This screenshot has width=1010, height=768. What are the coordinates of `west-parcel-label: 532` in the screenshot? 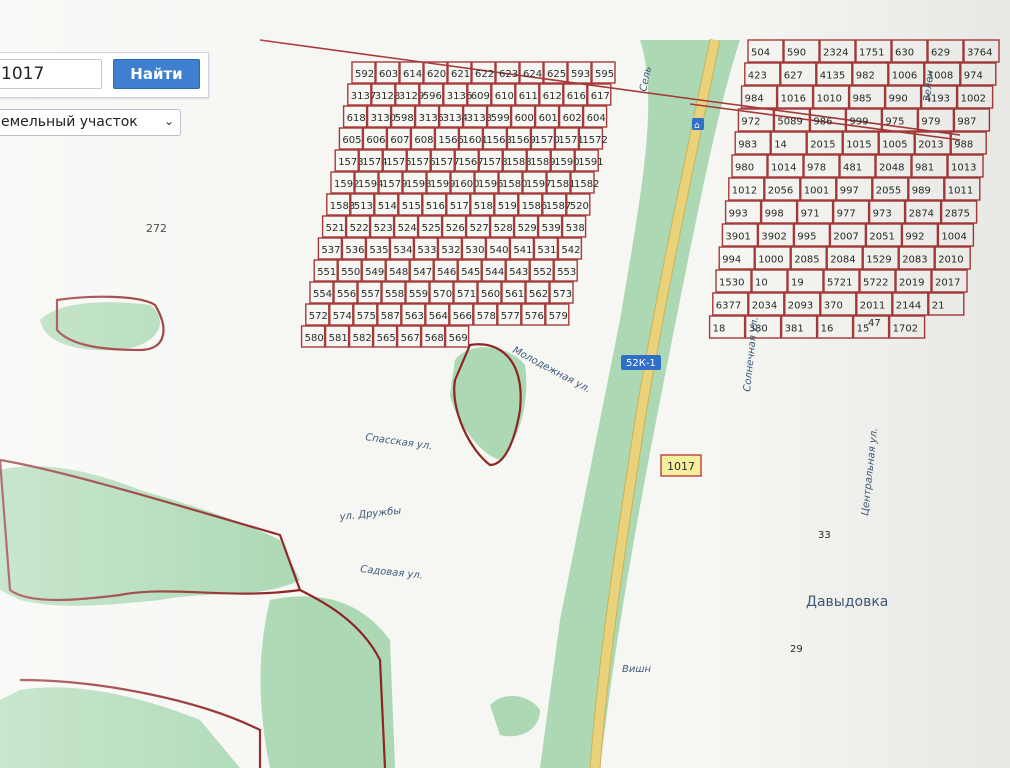 It's located at (450, 250).